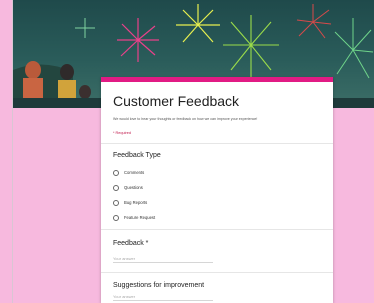  What do you see at coordinates (176, 101) in the screenshot?
I see `form-title: Customer Feedback` at bounding box center [176, 101].